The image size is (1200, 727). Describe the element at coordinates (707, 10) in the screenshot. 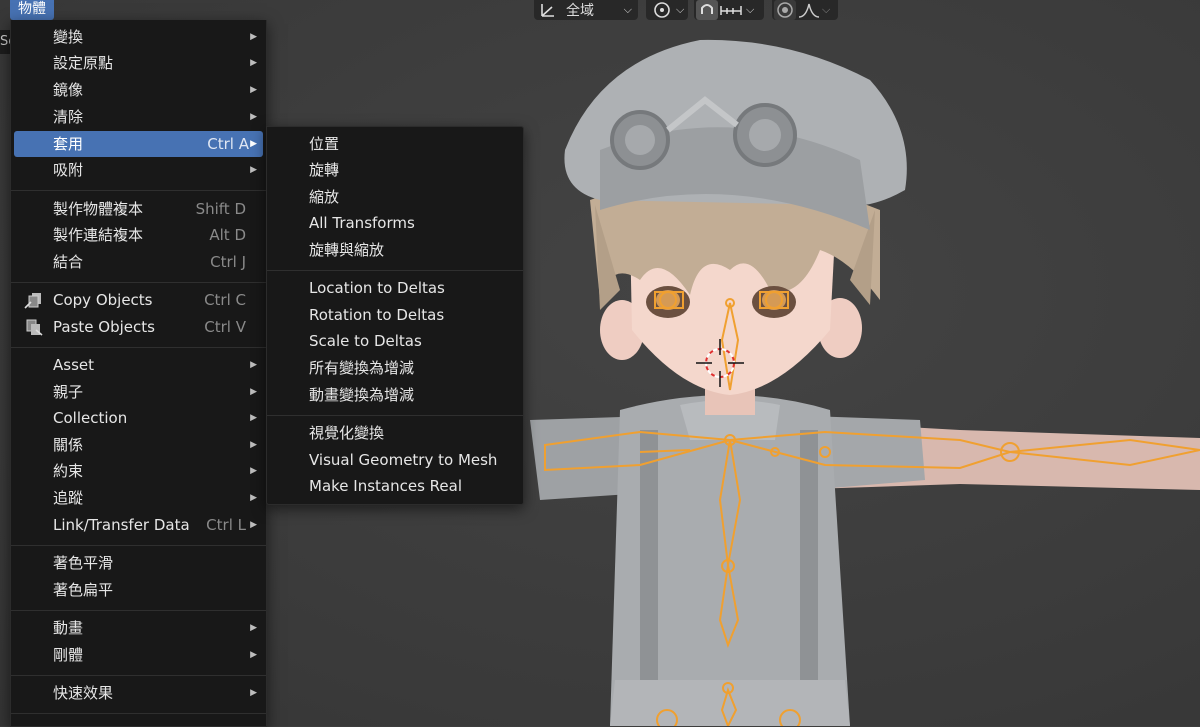

I see `magnet-icon` at that location.